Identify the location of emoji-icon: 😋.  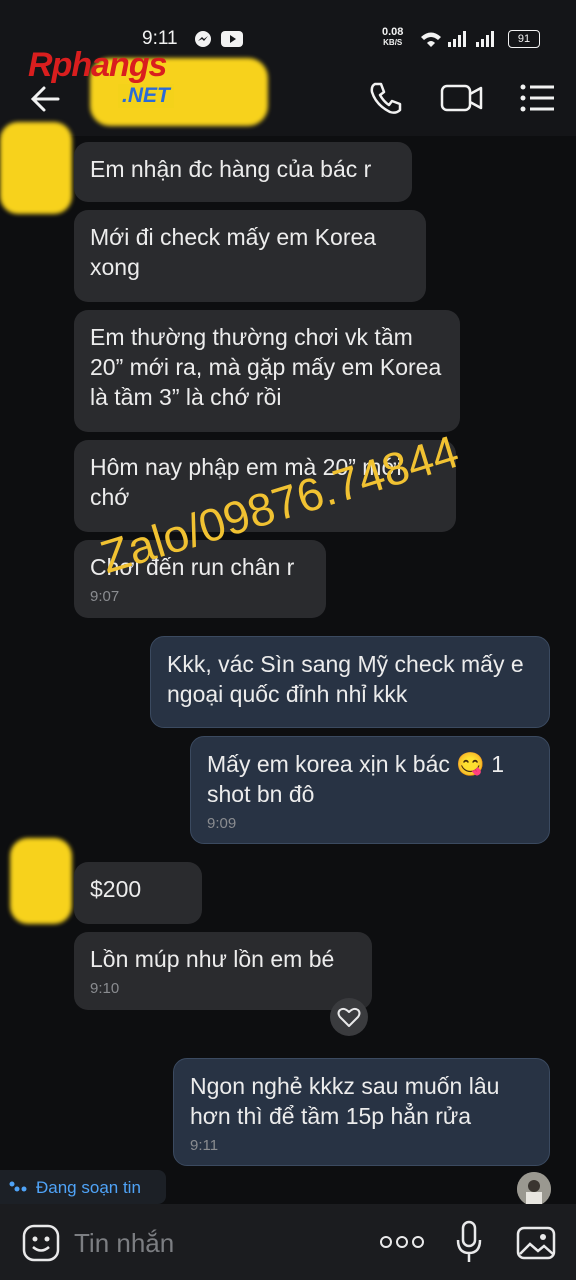
(470, 764).